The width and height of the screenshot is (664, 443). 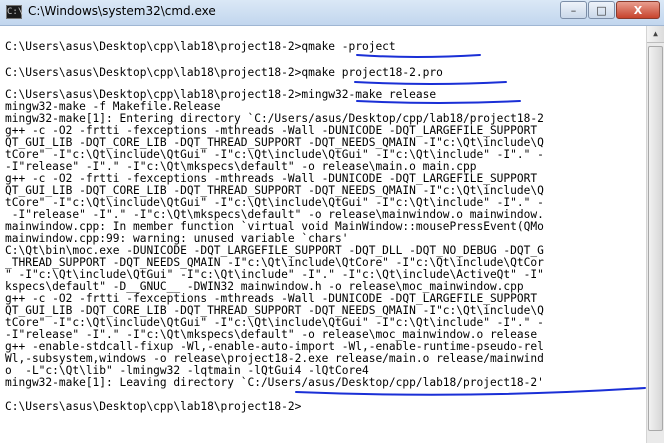 What do you see at coordinates (332, 13) in the screenshot?
I see `title-bar: C:\ C:\Windows\system32\cmd.exe – □ X` at bounding box center [332, 13].